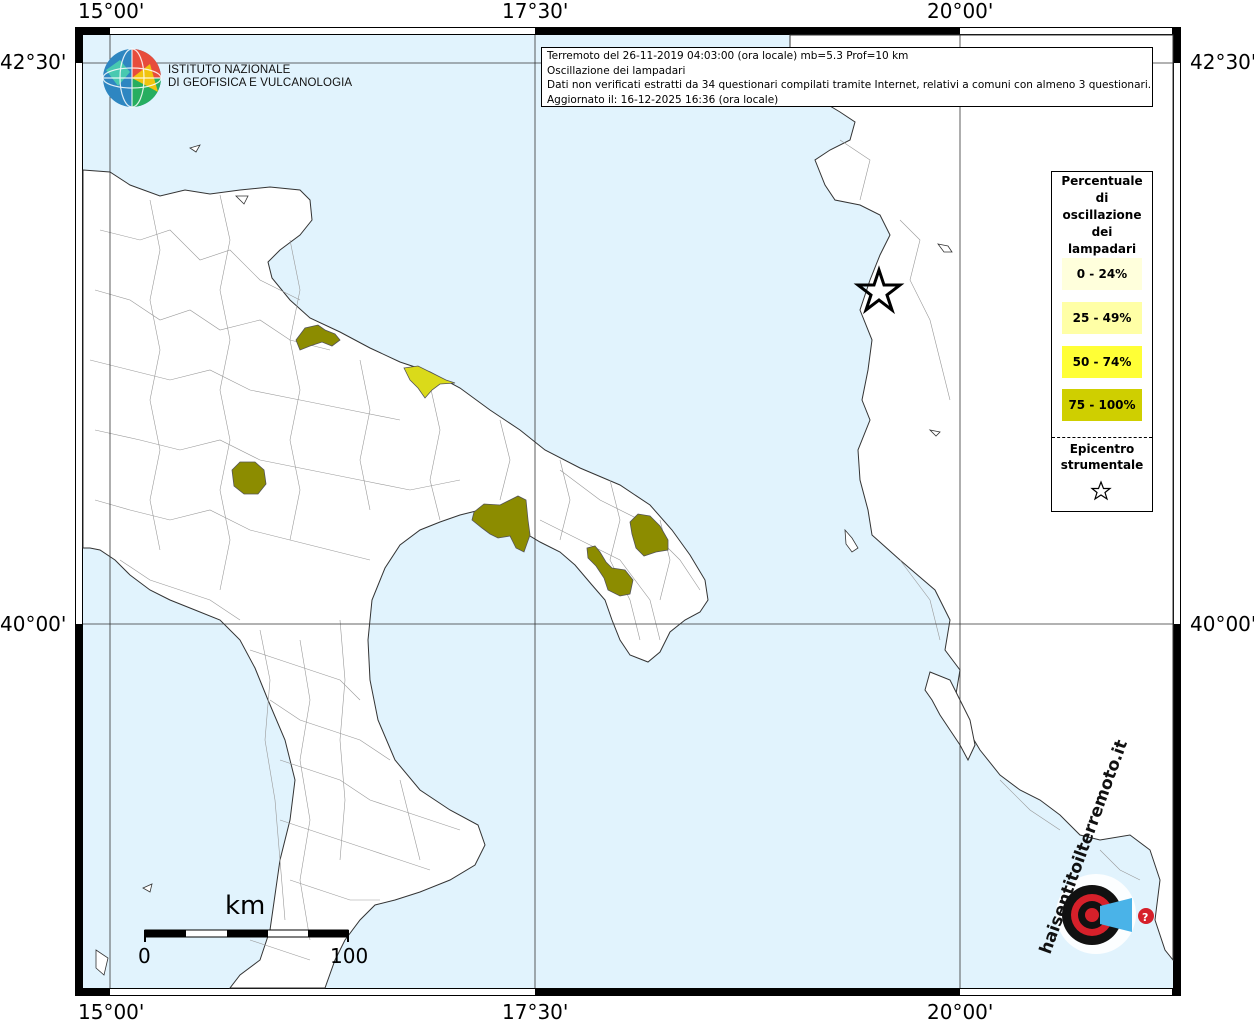 The width and height of the screenshot is (1254, 1024). What do you see at coordinates (1102, 449) in the screenshot?
I see `legend-epicenter-line: Epicentro` at bounding box center [1102, 449].